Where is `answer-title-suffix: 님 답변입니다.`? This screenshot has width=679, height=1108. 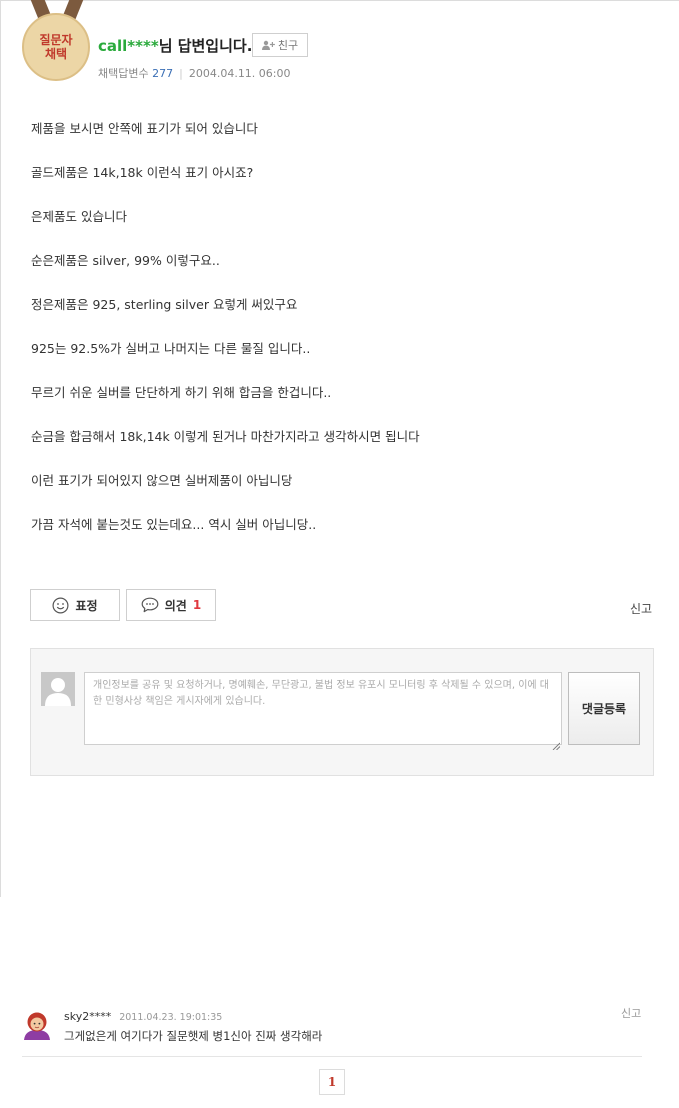
answer-title-suffix: 님 답변입니다. is located at coordinates (205, 46).